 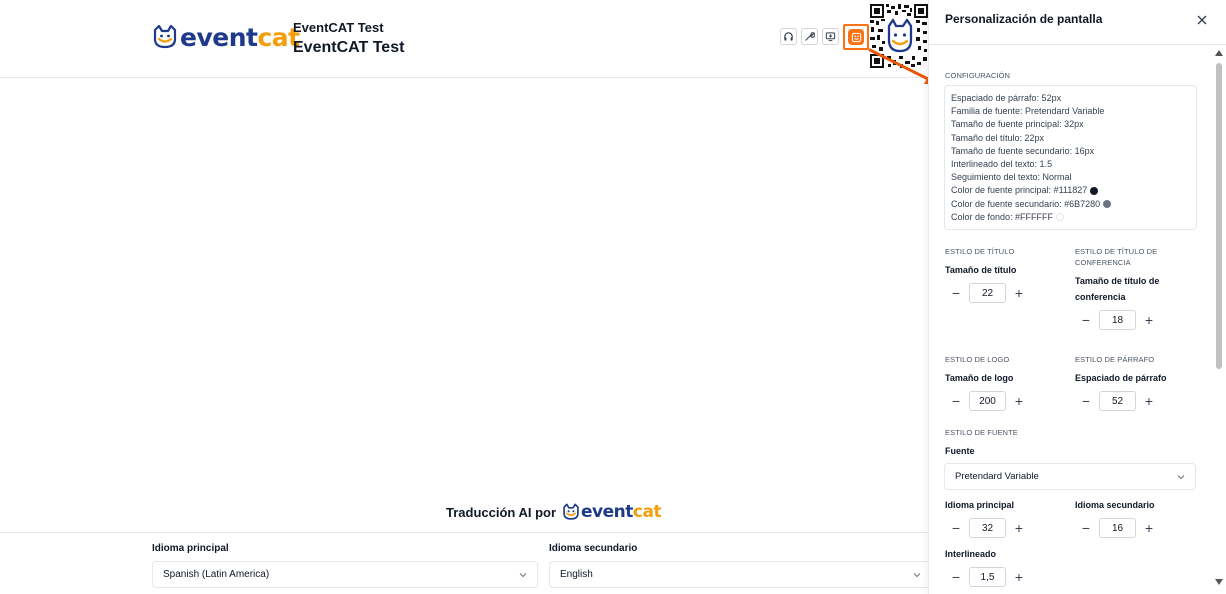 What do you see at coordinates (1026, 203) in the screenshot?
I see `config-line-text: Color de fuente secundario: #6B7280` at bounding box center [1026, 203].